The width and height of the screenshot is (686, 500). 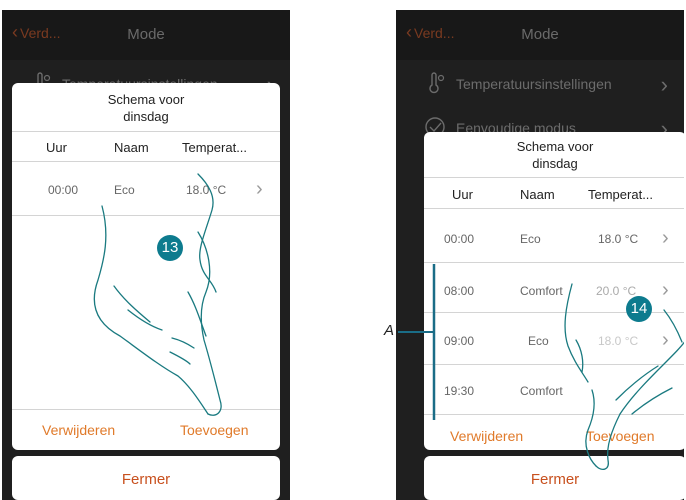 What do you see at coordinates (417, 342) in the screenshot?
I see `bracket-icon` at bounding box center [417, 342].